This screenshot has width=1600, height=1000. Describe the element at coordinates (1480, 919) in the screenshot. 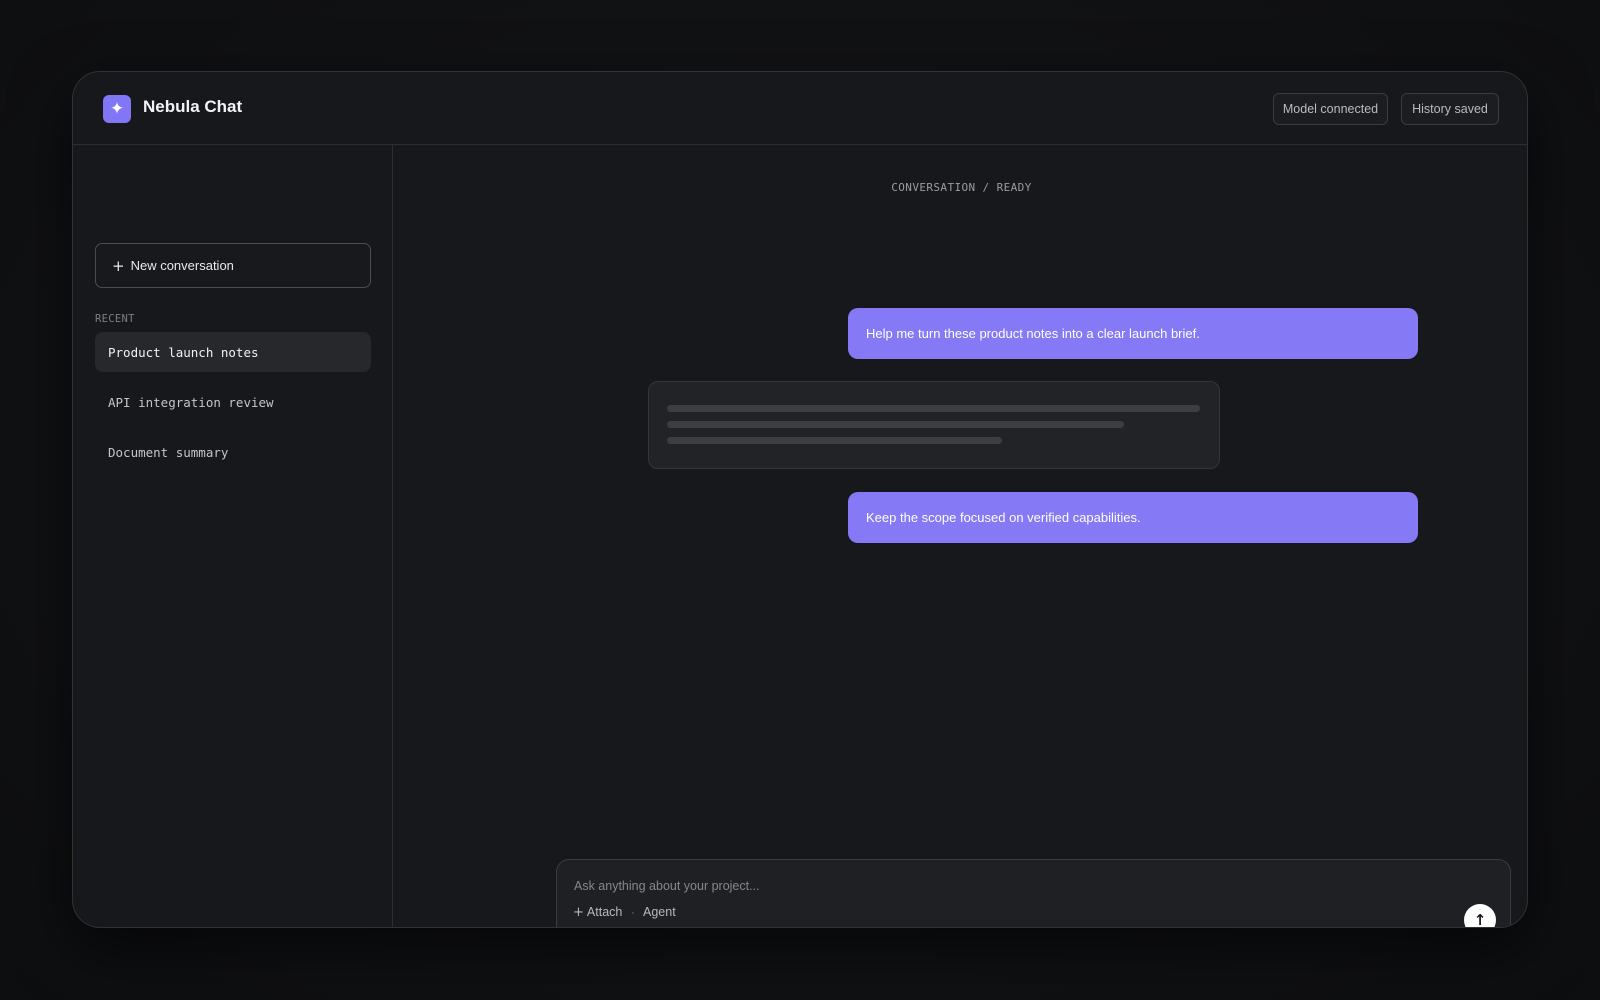

I see `arrow-up-icon: ↑` at that location.